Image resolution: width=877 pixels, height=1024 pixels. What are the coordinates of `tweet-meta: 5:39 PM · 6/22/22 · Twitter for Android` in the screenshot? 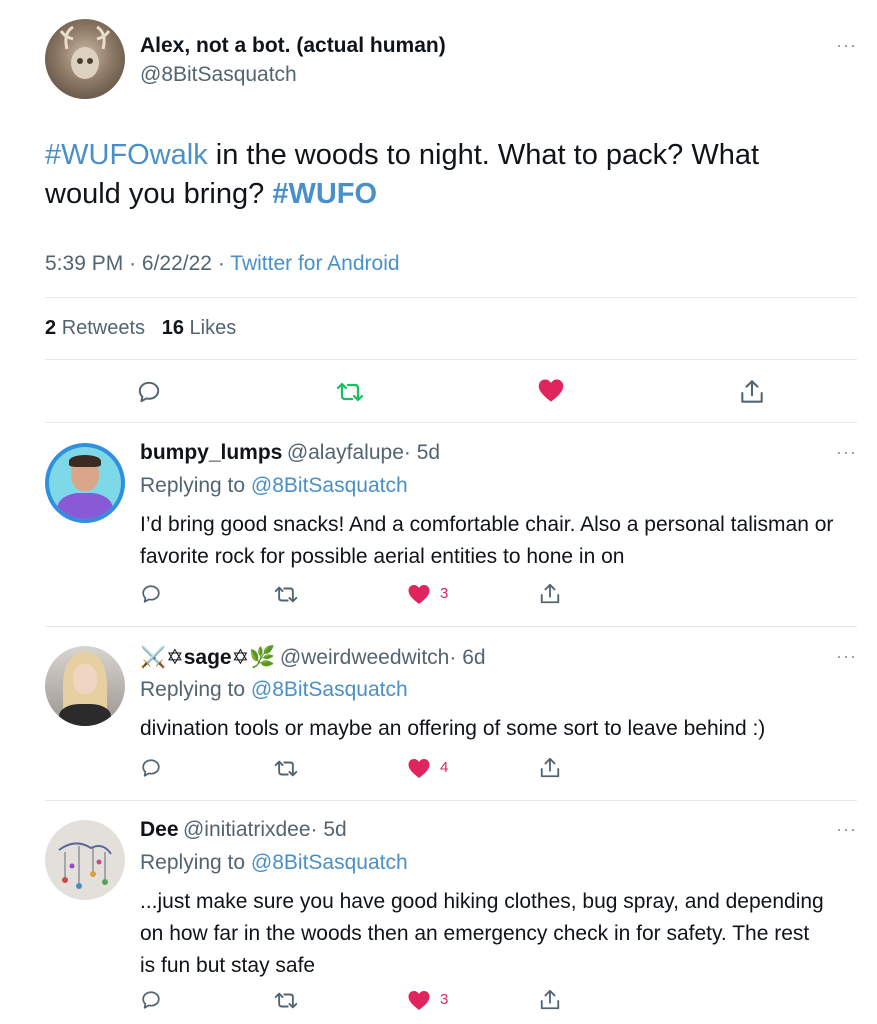 It's located at (222, 264).